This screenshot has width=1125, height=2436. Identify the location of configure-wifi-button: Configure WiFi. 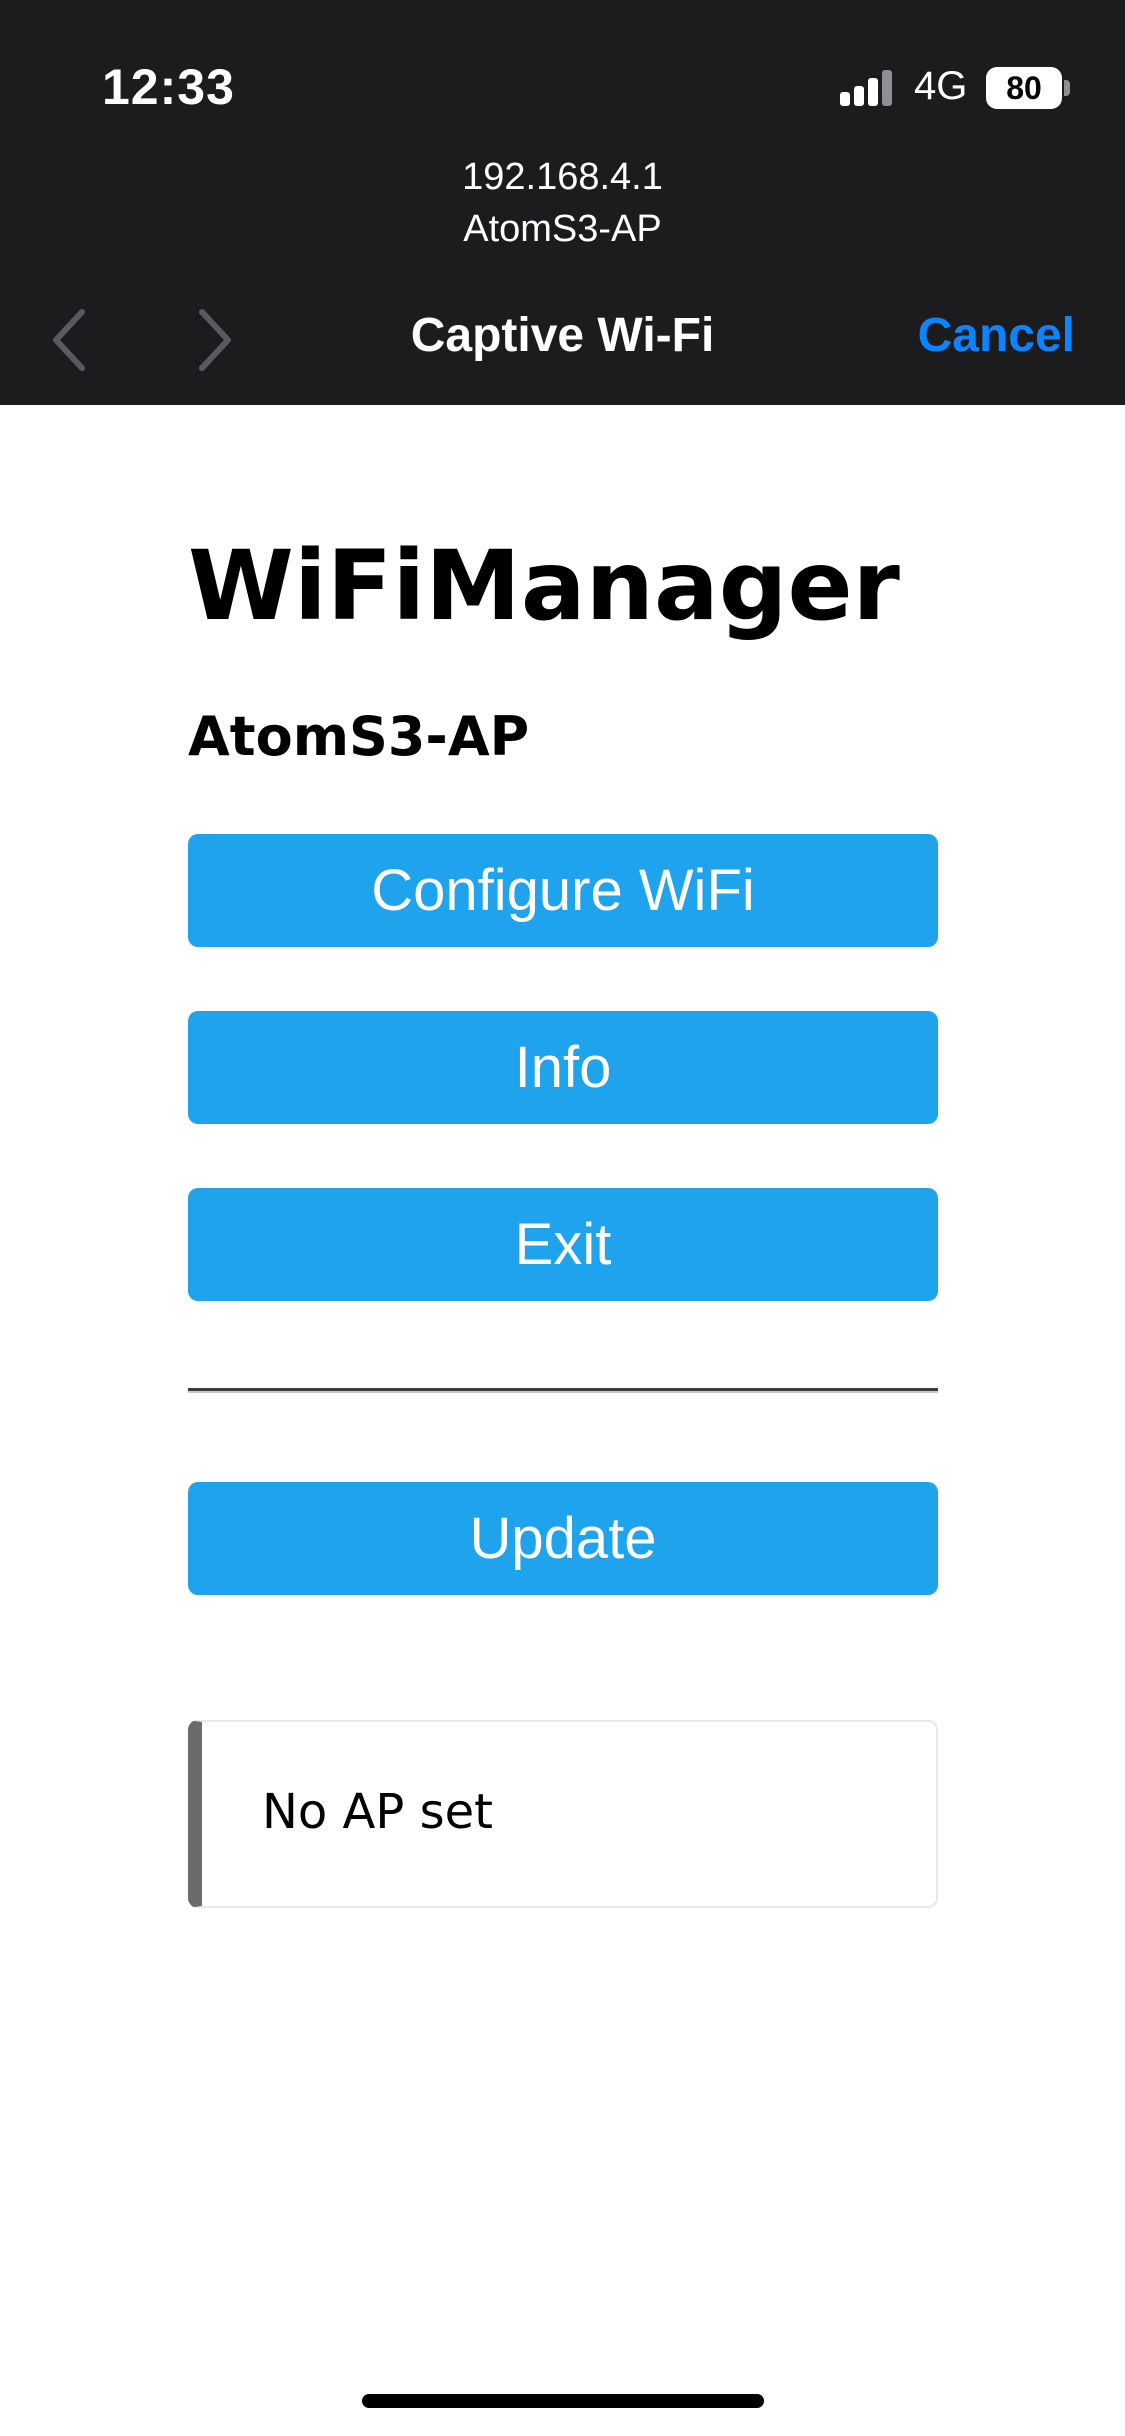
(563, 890).